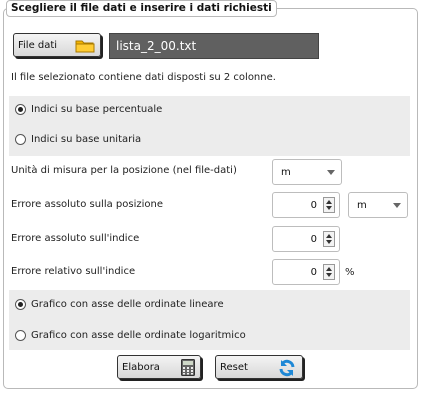  I want to click on abs-pos-unit-value: m, so click(362, 205).